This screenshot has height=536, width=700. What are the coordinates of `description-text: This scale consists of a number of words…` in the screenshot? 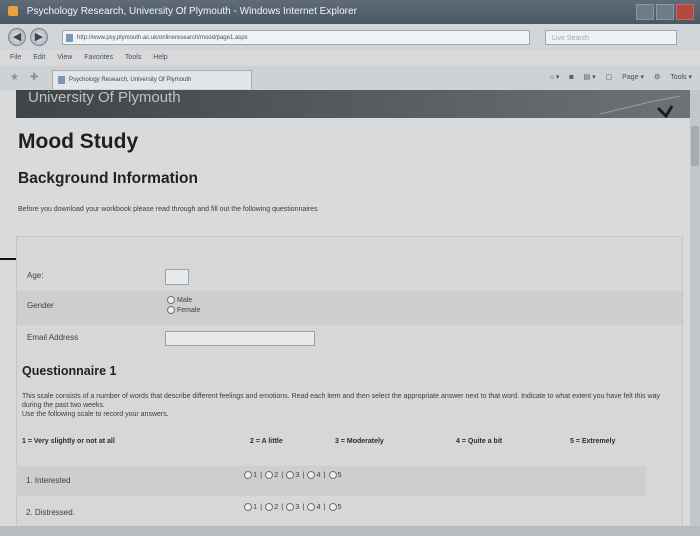 It's located at (341, 401).